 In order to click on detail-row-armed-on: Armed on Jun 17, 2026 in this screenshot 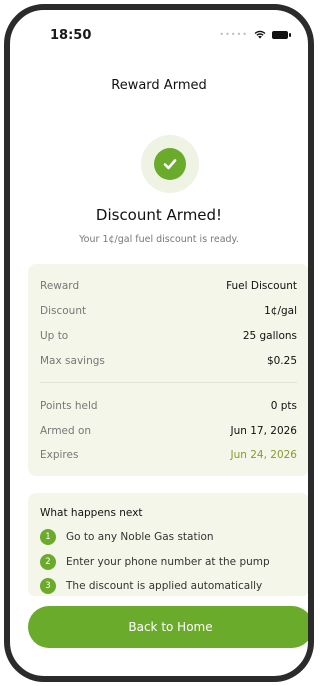, I will do `click(168, 431)`.